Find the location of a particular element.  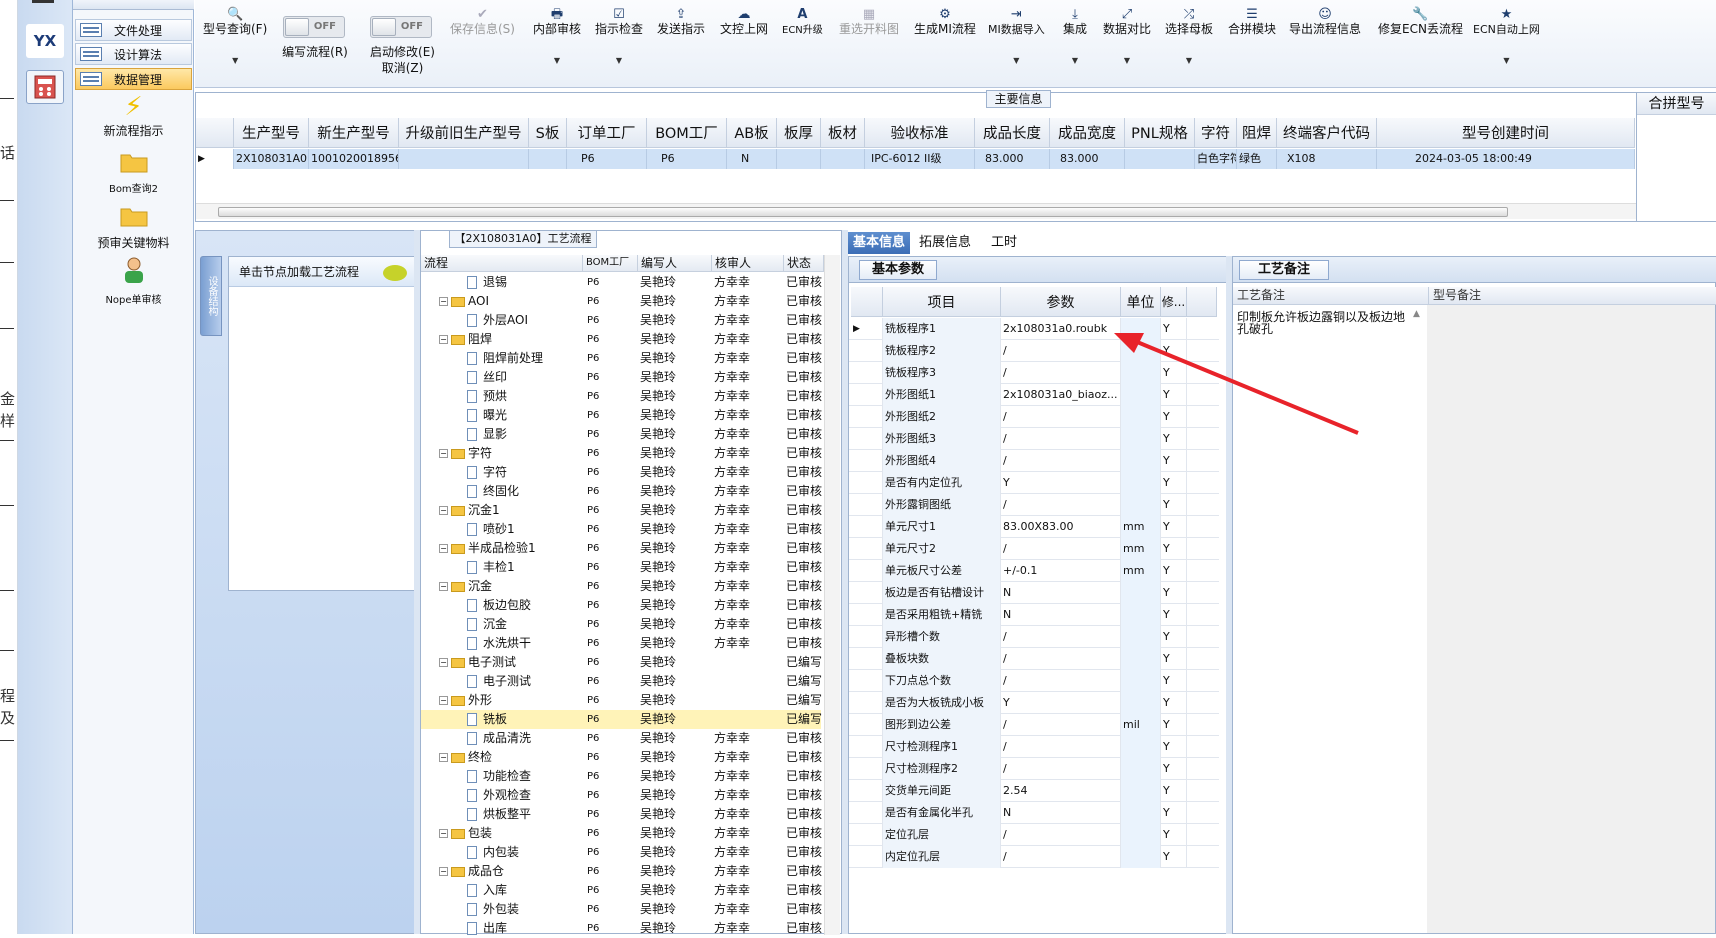

column-header: 新生产型号 is located at coordinates (354, 133).